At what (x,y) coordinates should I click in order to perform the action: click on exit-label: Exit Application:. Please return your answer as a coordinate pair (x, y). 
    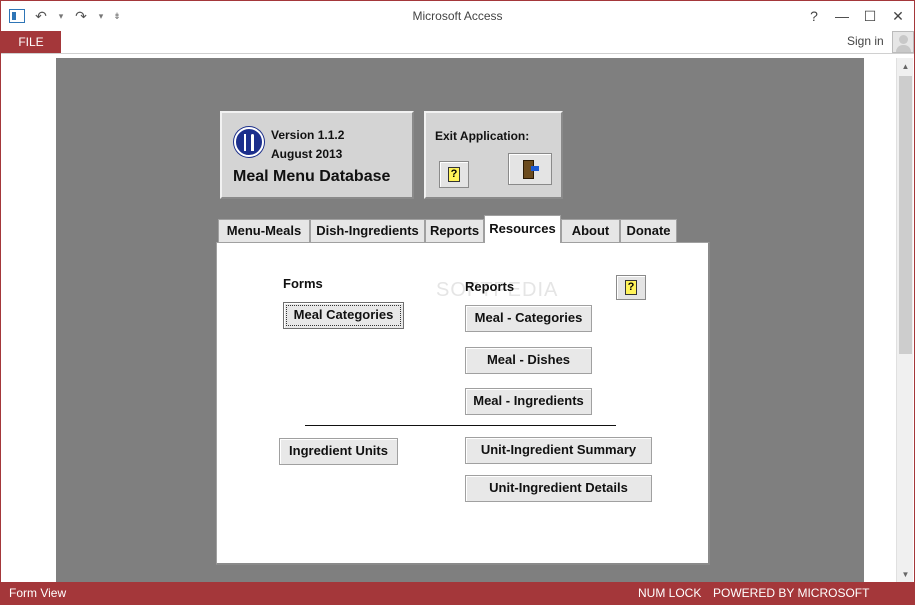
    Looking at the image, I should click on (482, 136).